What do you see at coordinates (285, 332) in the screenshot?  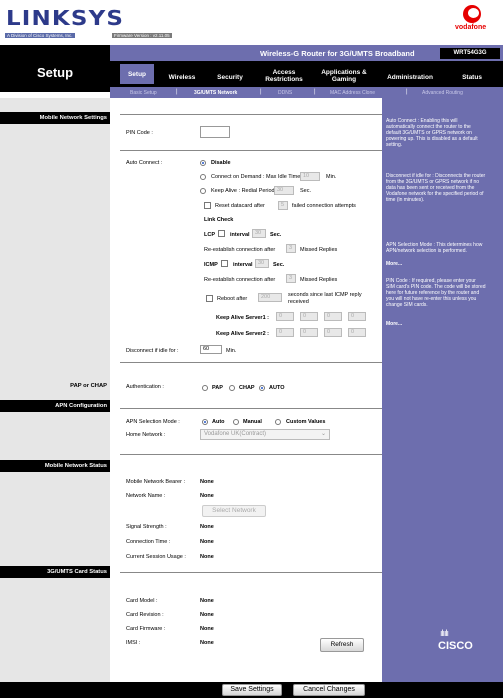 I see `server2-octet-1: 0` at bounding box center [285, 332].